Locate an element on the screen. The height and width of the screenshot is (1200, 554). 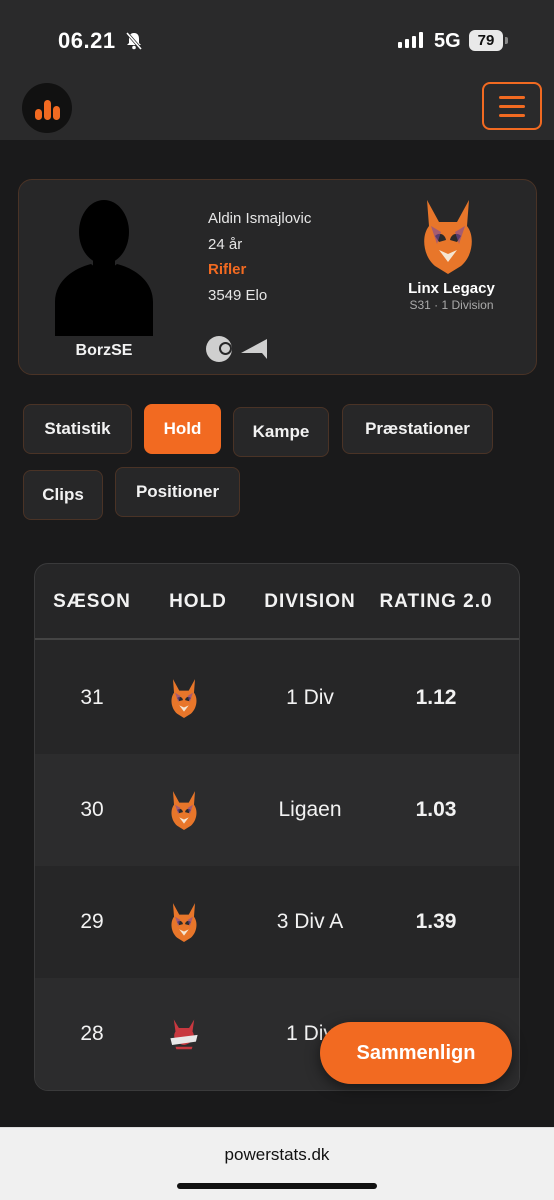
signal-icon is located at coordinates (410, 40).